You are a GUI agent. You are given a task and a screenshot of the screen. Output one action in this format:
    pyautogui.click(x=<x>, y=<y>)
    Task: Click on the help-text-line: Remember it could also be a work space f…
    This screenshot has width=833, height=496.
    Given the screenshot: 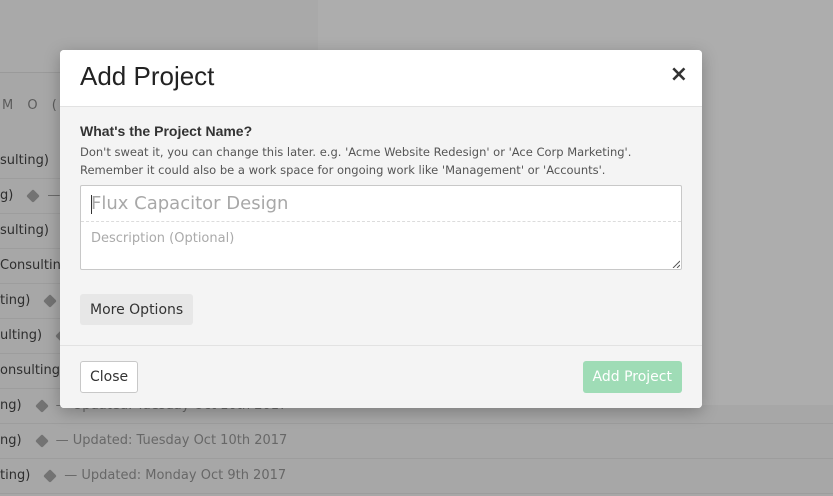 What is the action you would take?
    pyautogui.click(x=343, y=170)
    